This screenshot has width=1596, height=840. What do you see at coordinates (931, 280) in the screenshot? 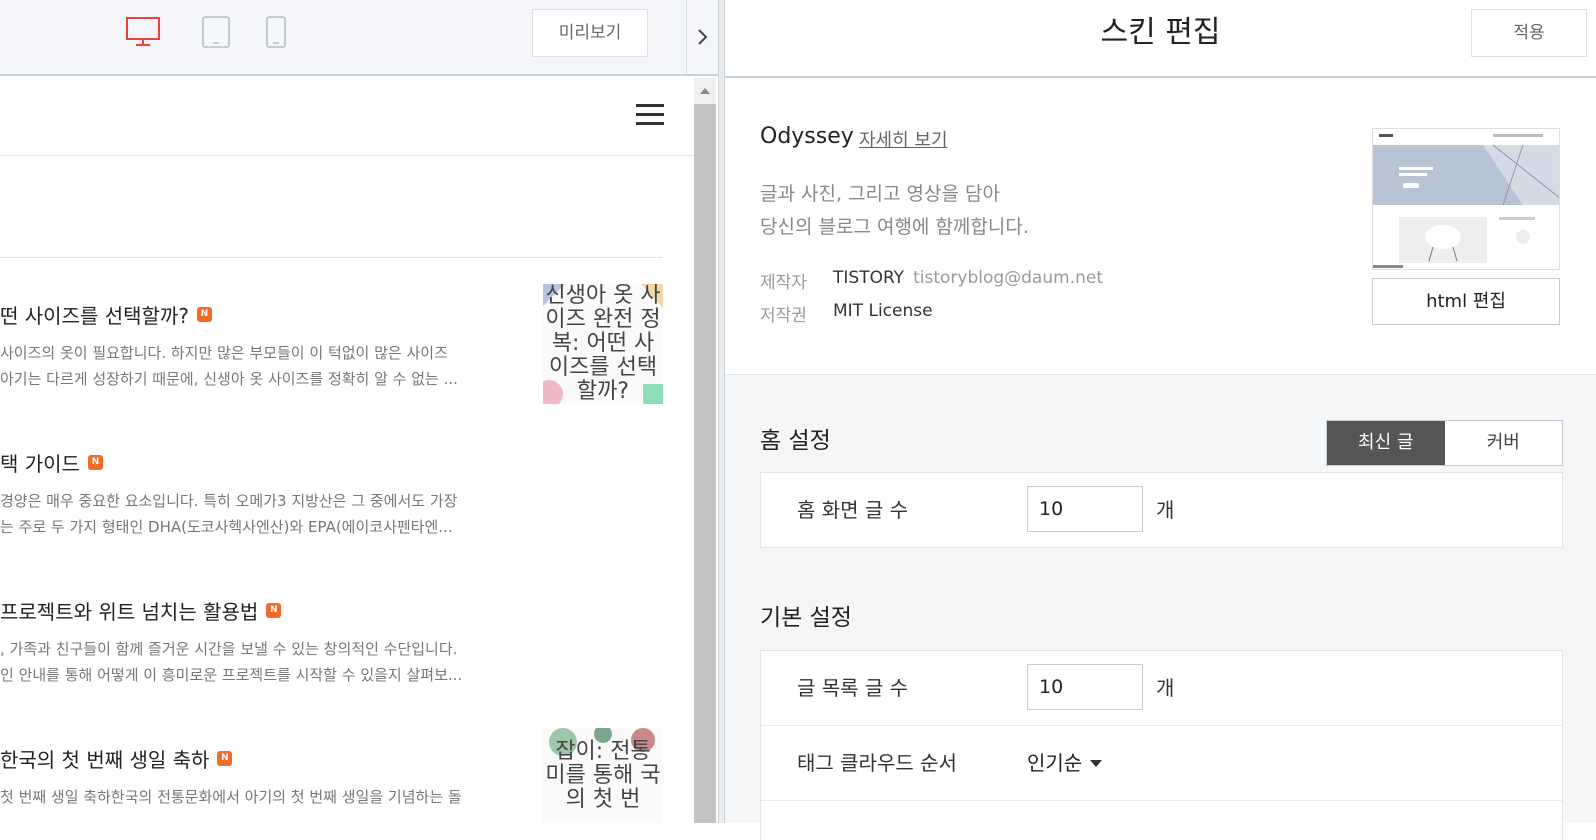
I see `skin-author-row: 제작자 TISTORY tistoryblog@daum.net` at bounding box center [931, 280].